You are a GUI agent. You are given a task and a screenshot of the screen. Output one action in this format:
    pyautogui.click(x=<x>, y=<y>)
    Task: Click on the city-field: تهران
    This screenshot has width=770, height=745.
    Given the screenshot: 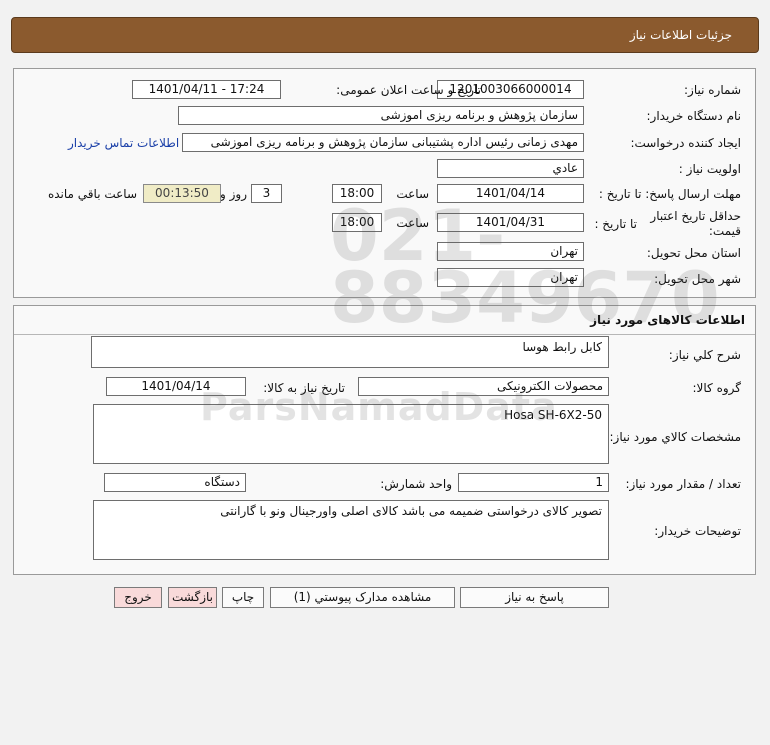 What is the action you would take?
    pyautogui.click(x=510, y=277)
    